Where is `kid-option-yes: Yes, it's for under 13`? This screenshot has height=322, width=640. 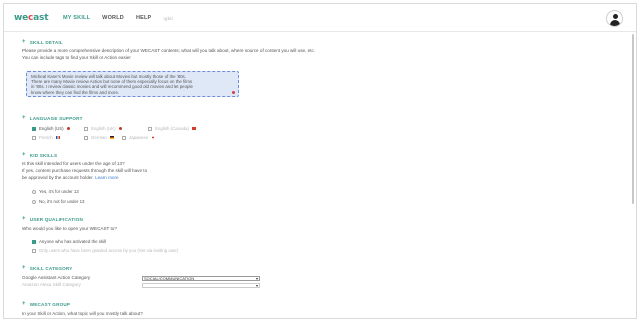 kid-option-yes: Yes, it's for under 13 is located at coordinates (55, 191).